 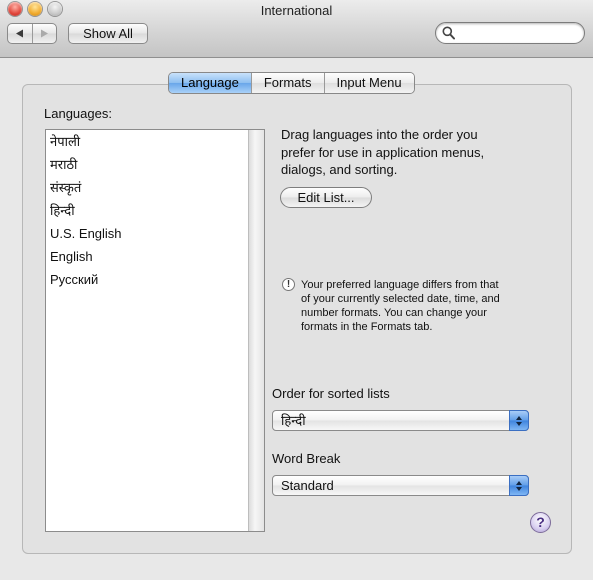 What do you see at coordinates (339, 169) in the screenshot?
I see `instructions-line: dialogs, and sorting.` at bounding box center [339, 169].